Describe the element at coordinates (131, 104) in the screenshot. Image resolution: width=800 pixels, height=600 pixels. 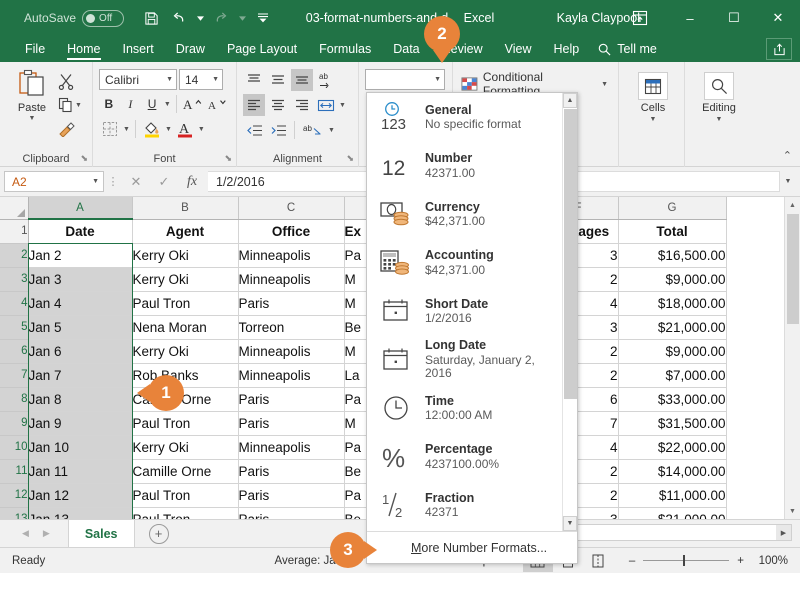
I see `italic-button: I` at that location.